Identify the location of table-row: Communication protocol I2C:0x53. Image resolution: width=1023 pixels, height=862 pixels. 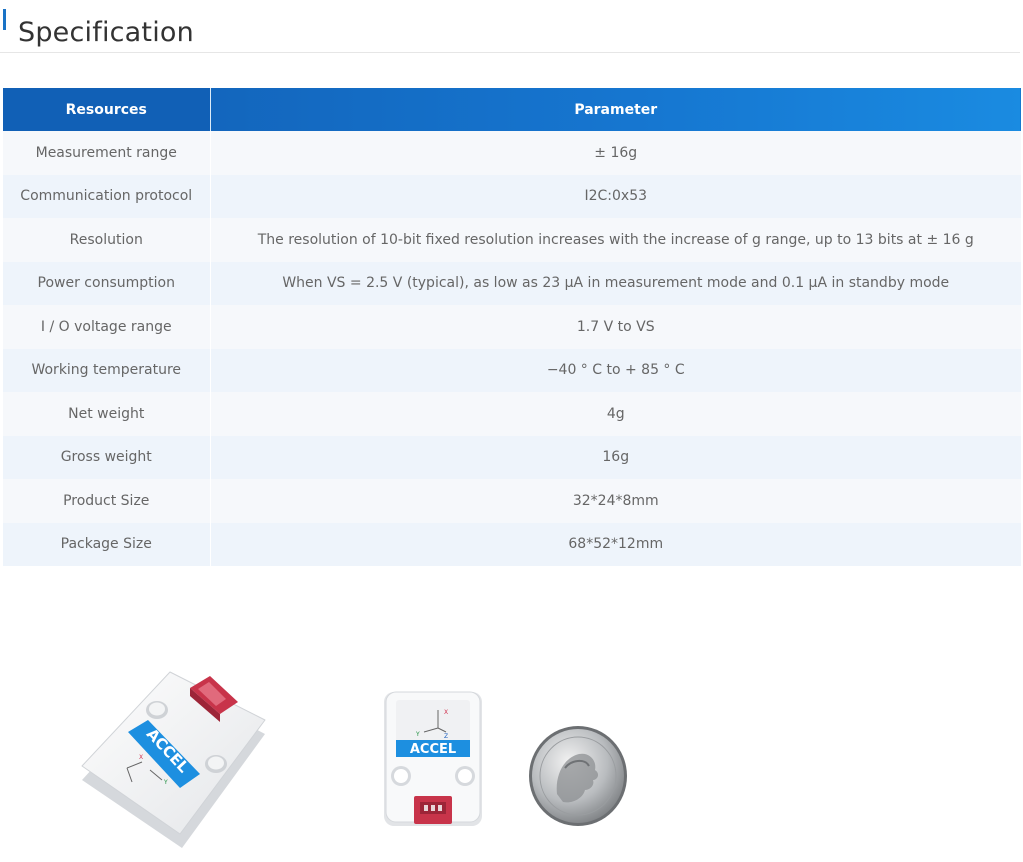
(512, 196).